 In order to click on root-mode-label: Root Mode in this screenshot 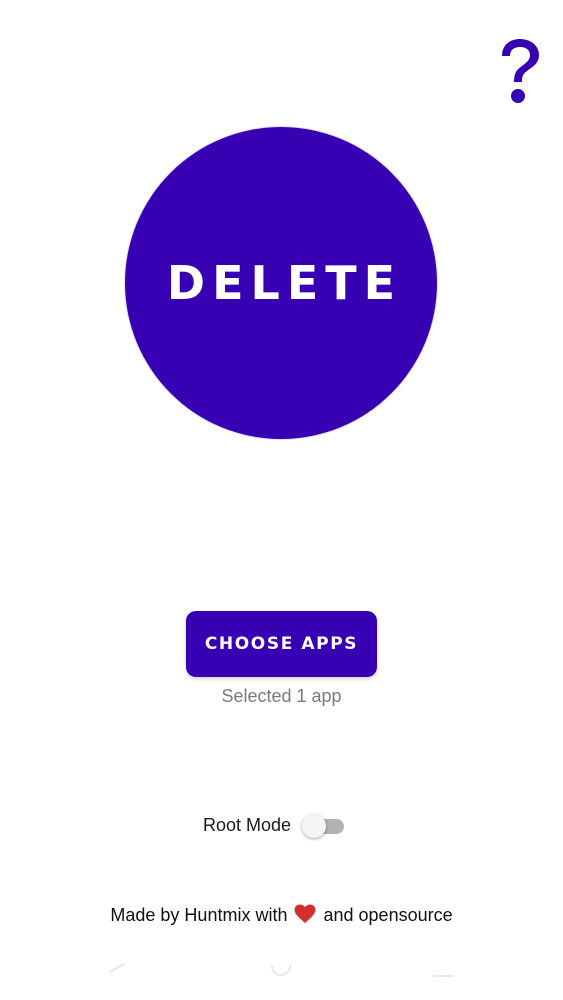, I will do `click(247, 825)`.